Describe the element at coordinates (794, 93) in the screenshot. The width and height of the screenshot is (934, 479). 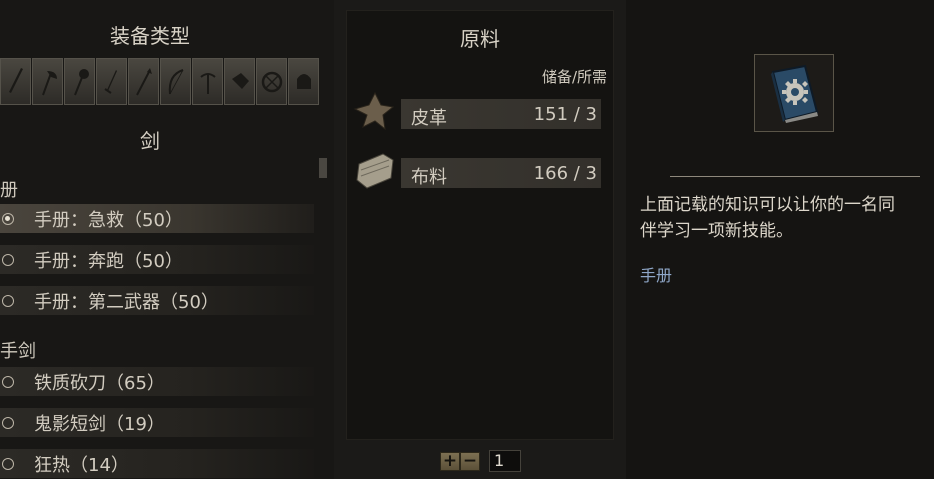
I see `manual-book-icon` at that location.